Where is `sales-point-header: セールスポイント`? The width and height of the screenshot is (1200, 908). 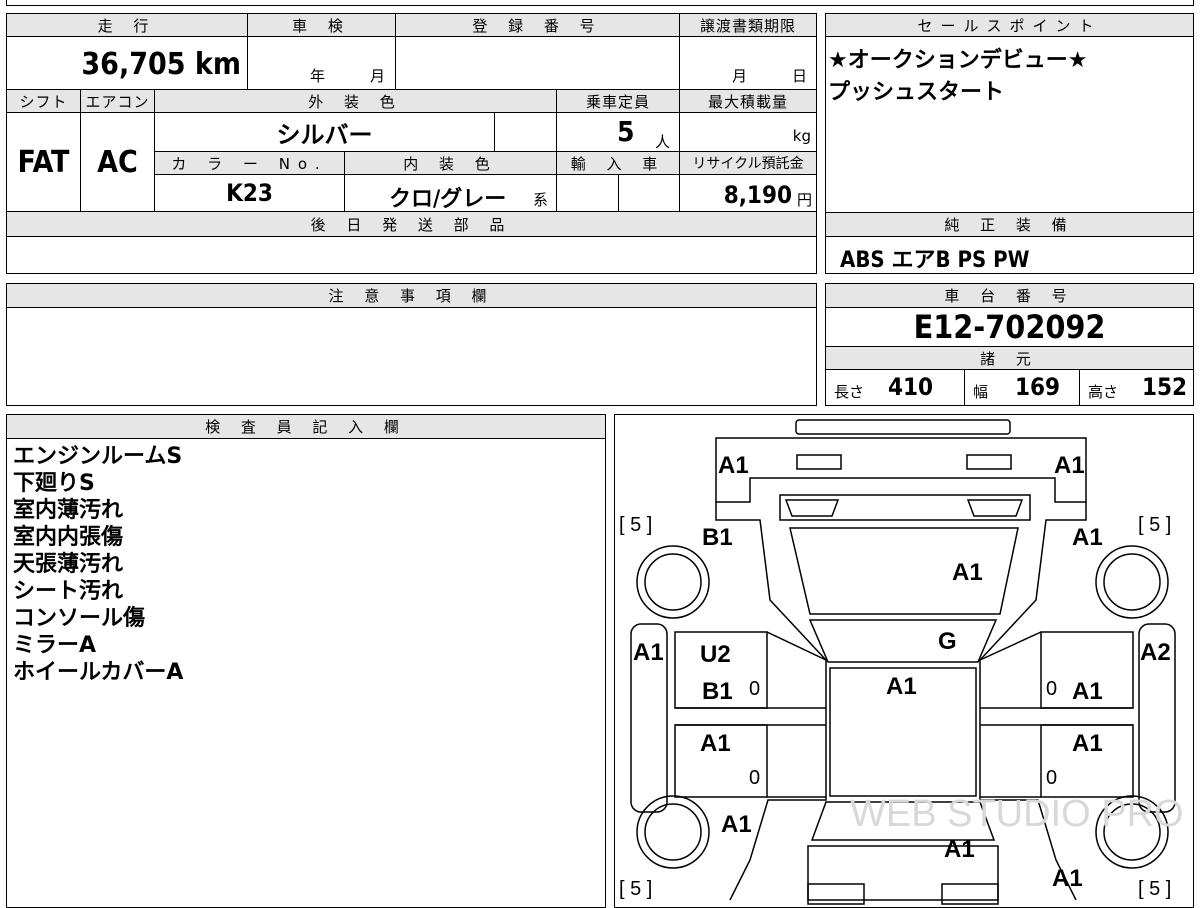 sales-point-header: セールスポイント is located at coordinates (1009, 25).